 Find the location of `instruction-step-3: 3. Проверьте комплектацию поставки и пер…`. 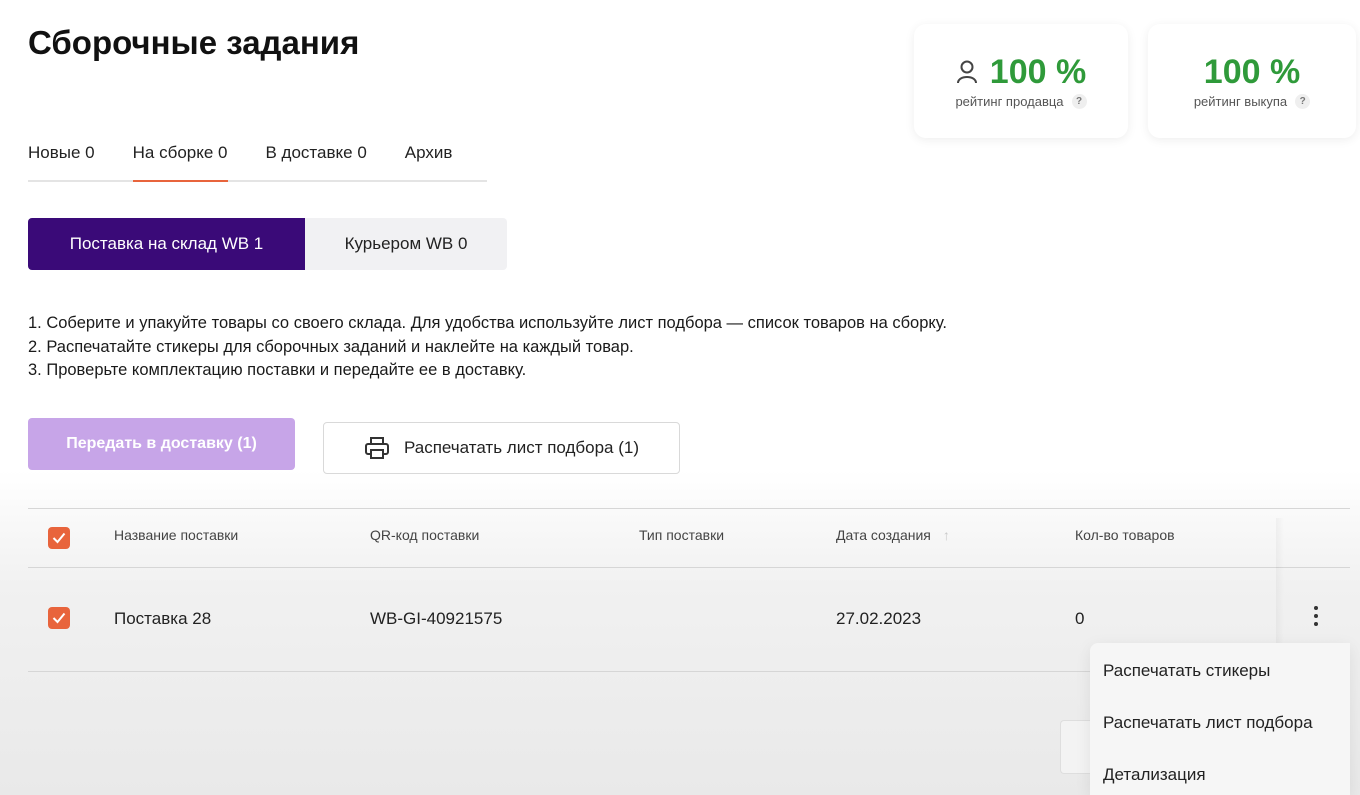

instruction-step-3: 3. Проверьте комплектацию поставки и пер… is located at coordinates (277, 370).